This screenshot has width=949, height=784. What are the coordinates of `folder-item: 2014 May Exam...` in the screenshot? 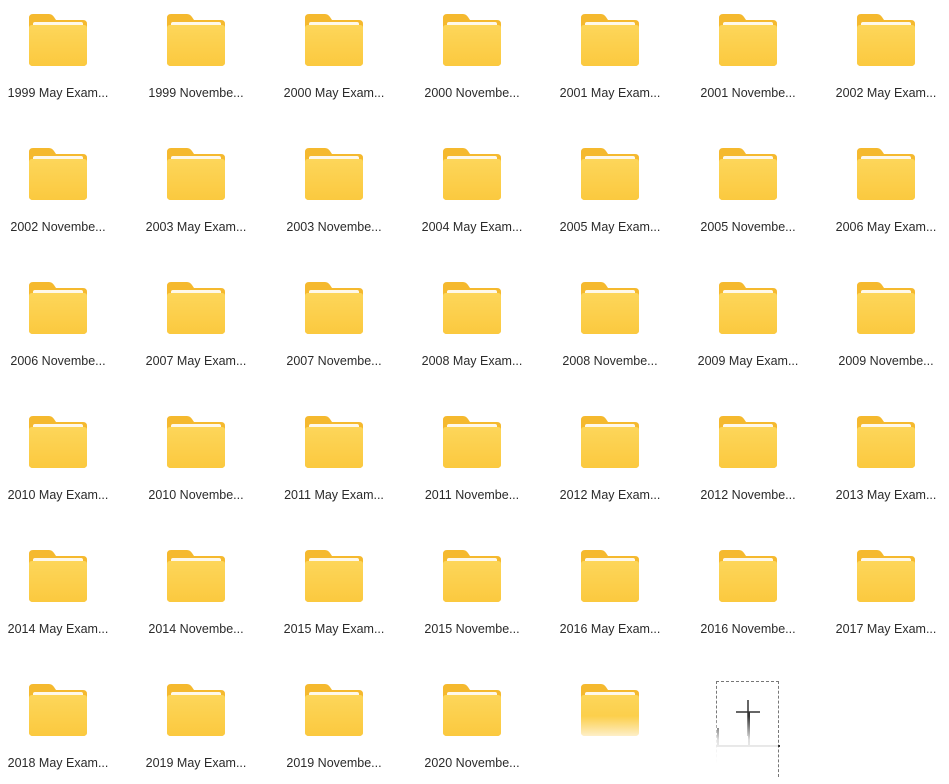 It's located at (58, 591).